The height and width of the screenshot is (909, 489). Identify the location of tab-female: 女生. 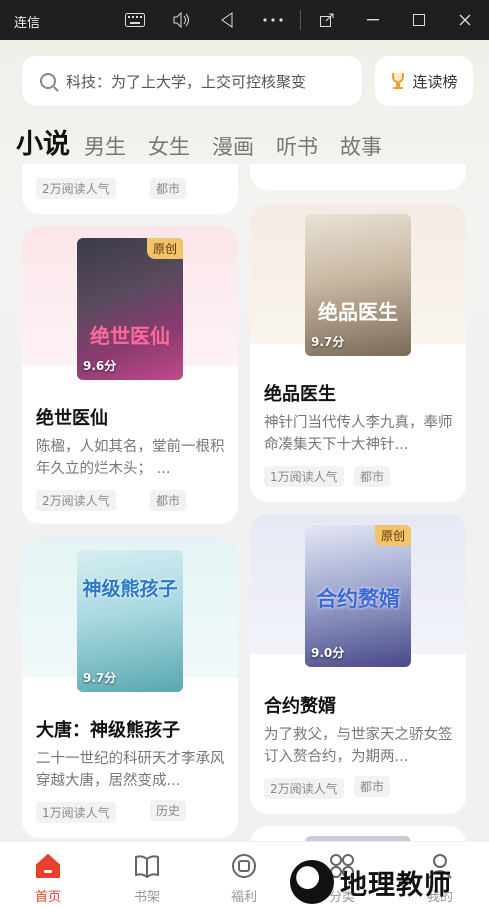
(169, 147).